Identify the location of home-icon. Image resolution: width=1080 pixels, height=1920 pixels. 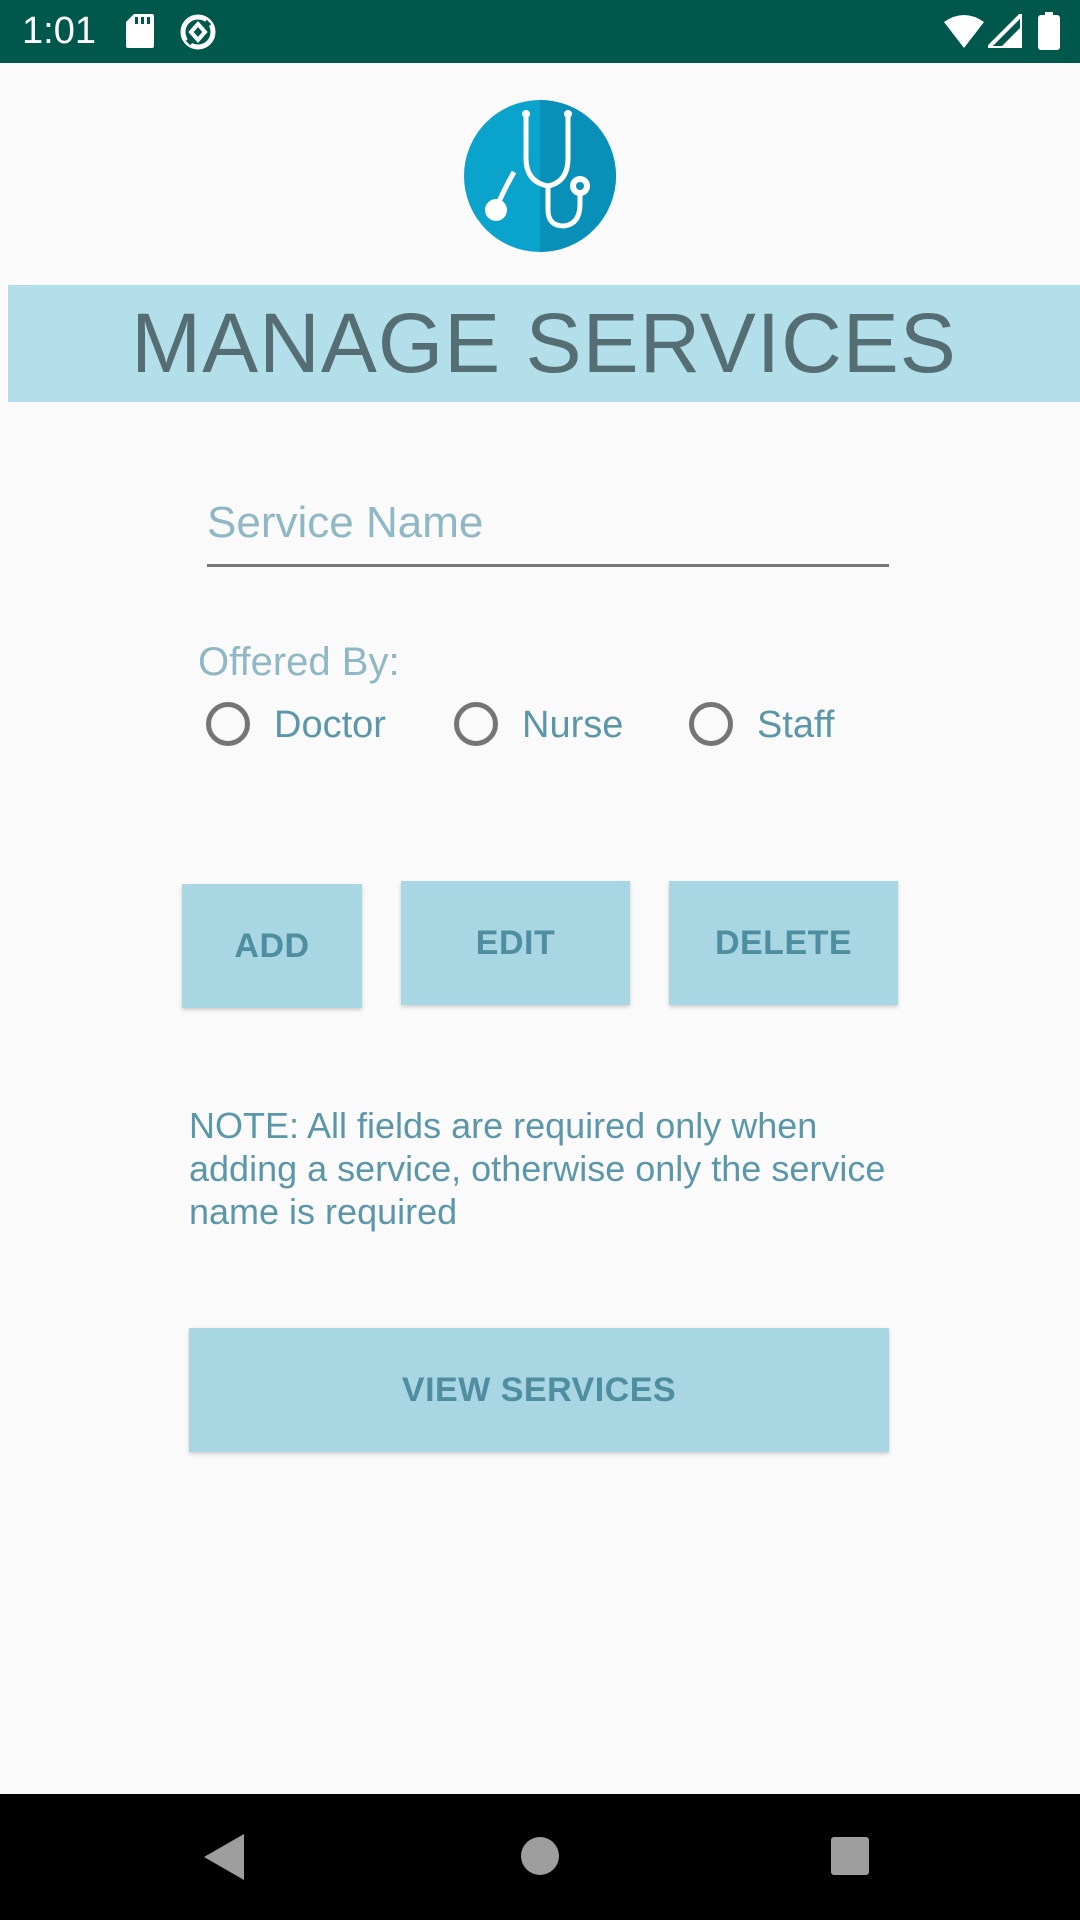
(540, 1856).